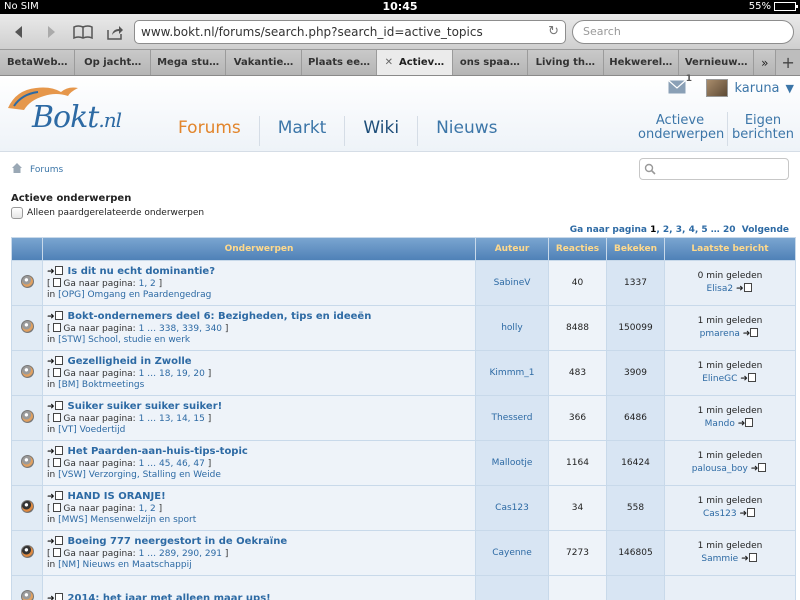 The width and height of the screenshot is (800, 600). What do you see at coordinates (19, 32) in the screenshot?
I see `back-button` at bounding box center [19, 32].